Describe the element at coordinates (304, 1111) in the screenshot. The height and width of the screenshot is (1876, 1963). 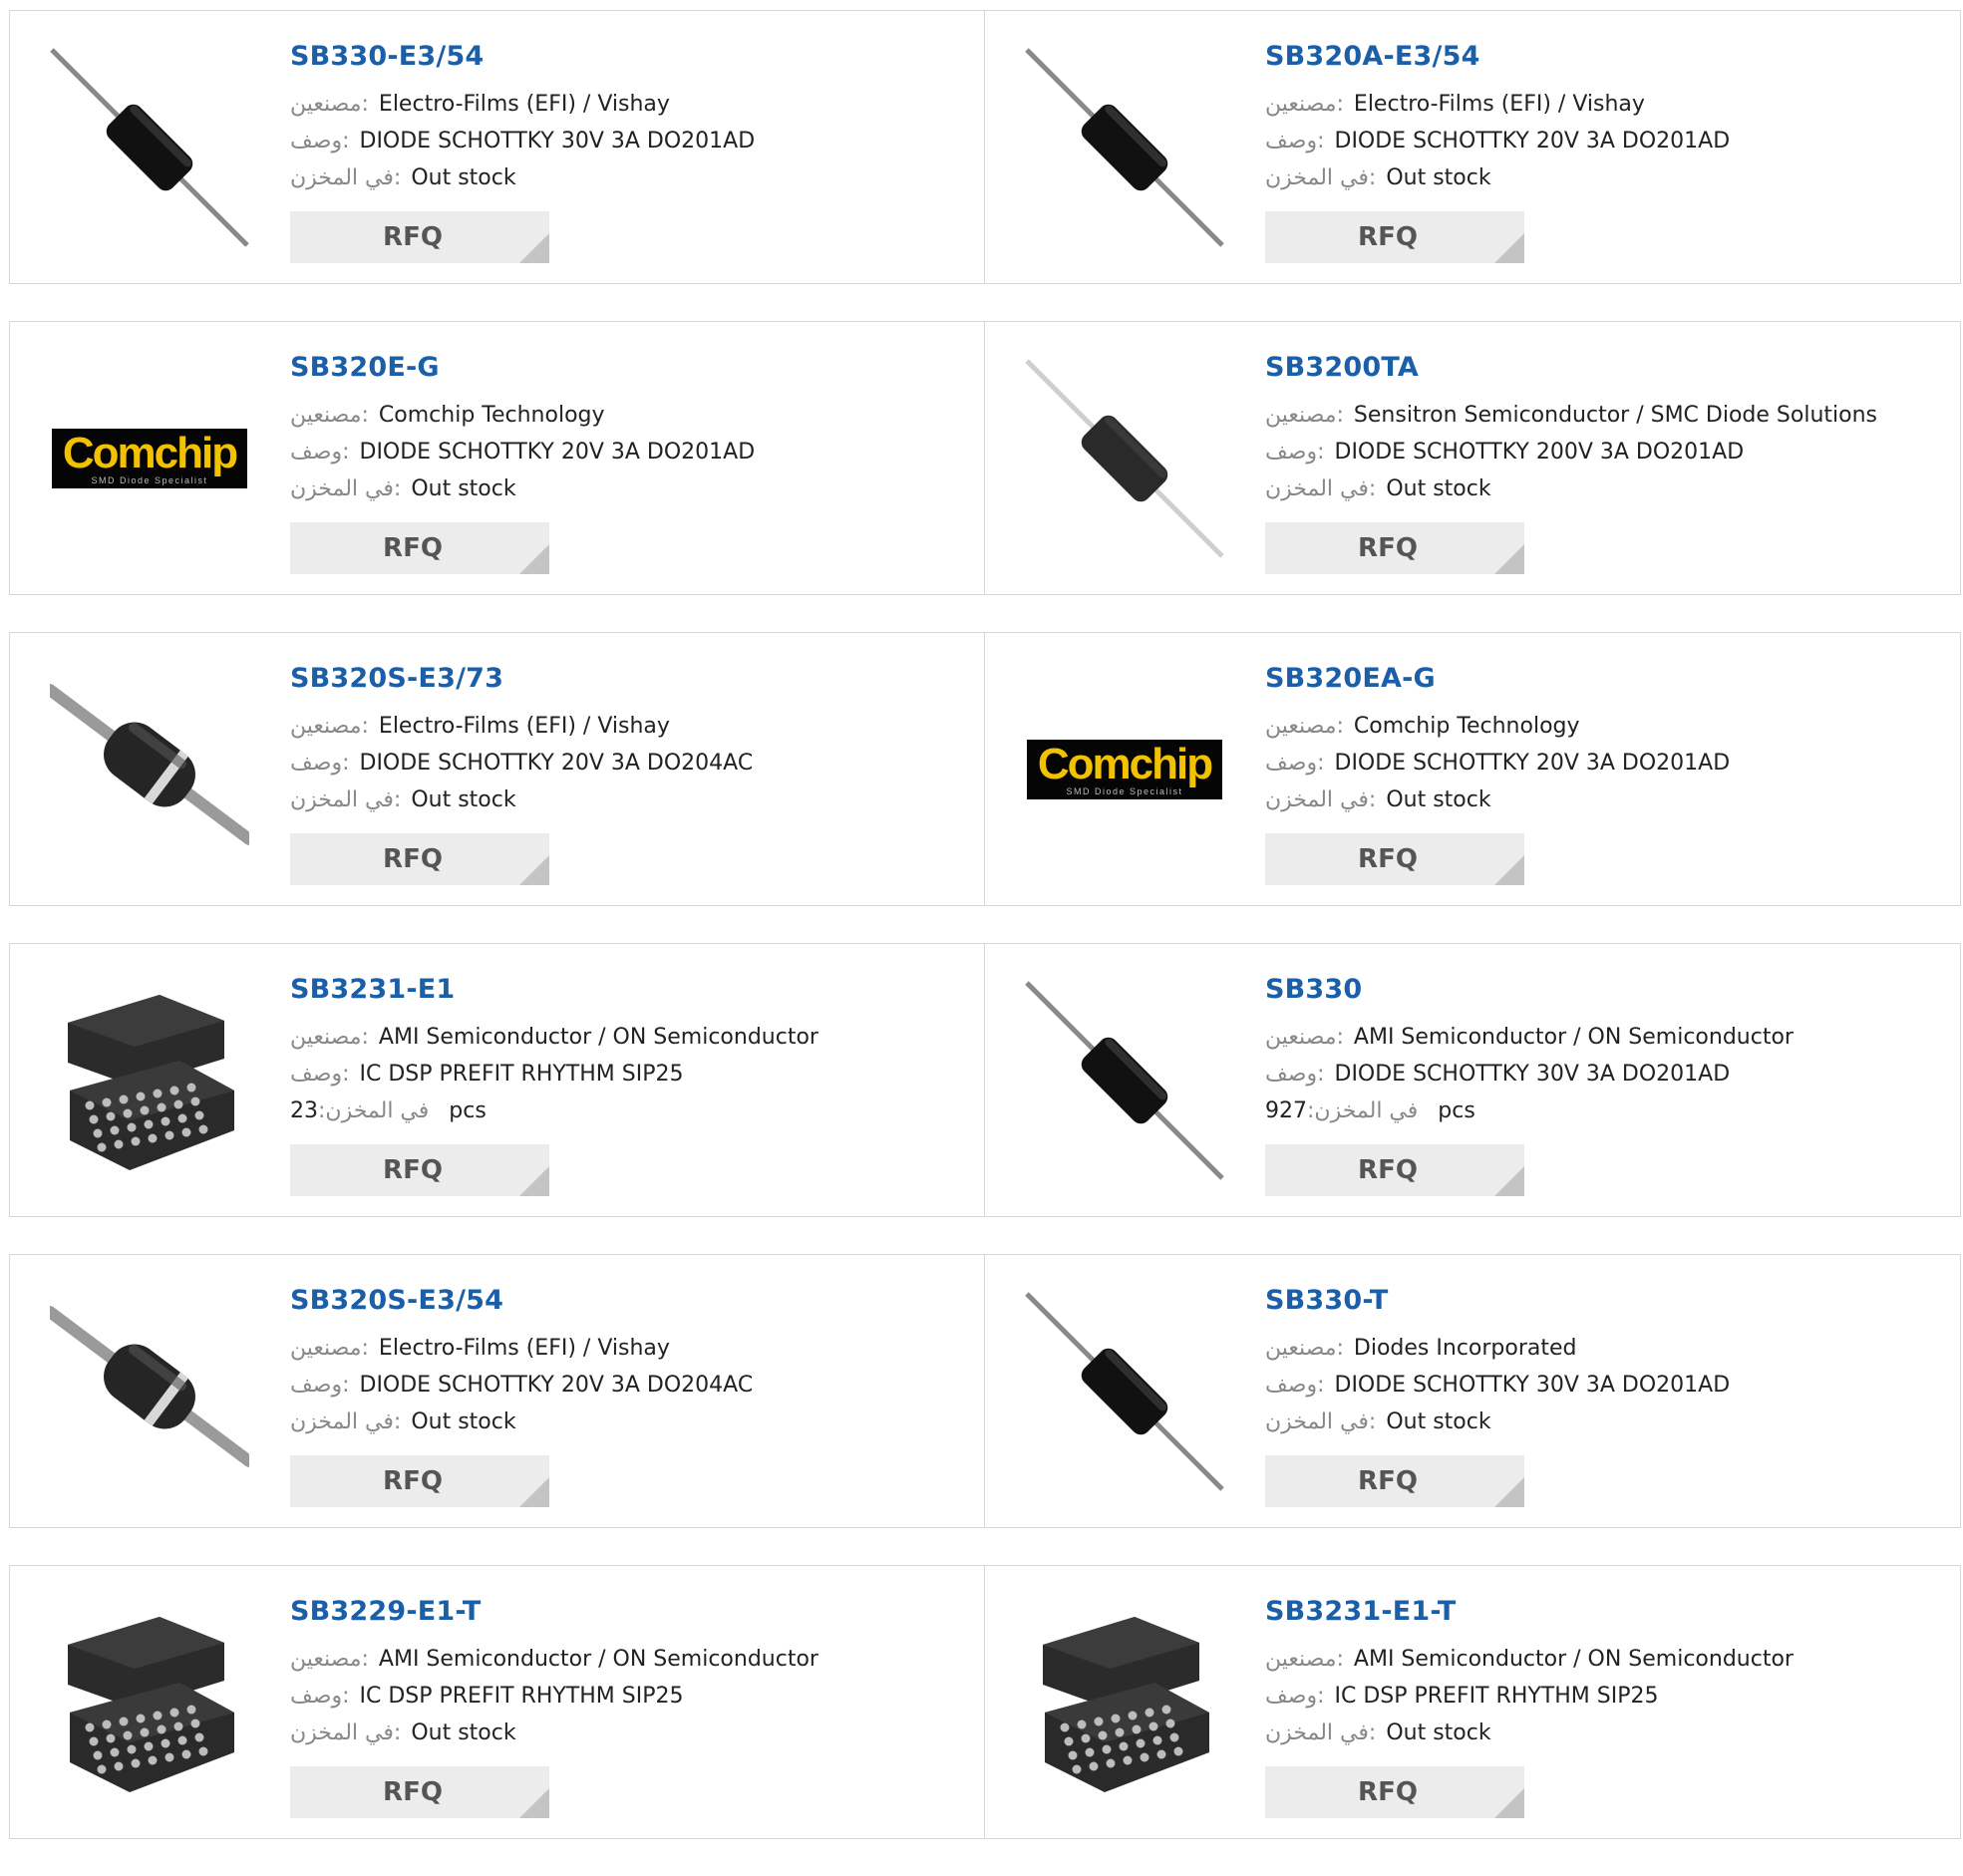
I see `stock-value: 23` at that location.